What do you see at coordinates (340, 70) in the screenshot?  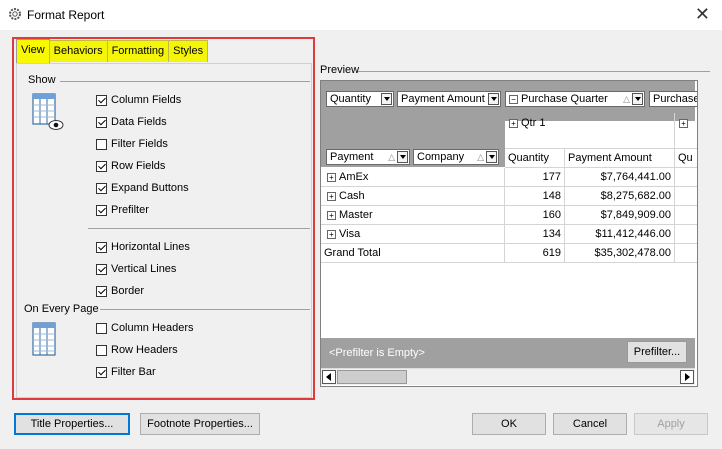 I see `preview-label: Preview` at bounding box center [340, 70].